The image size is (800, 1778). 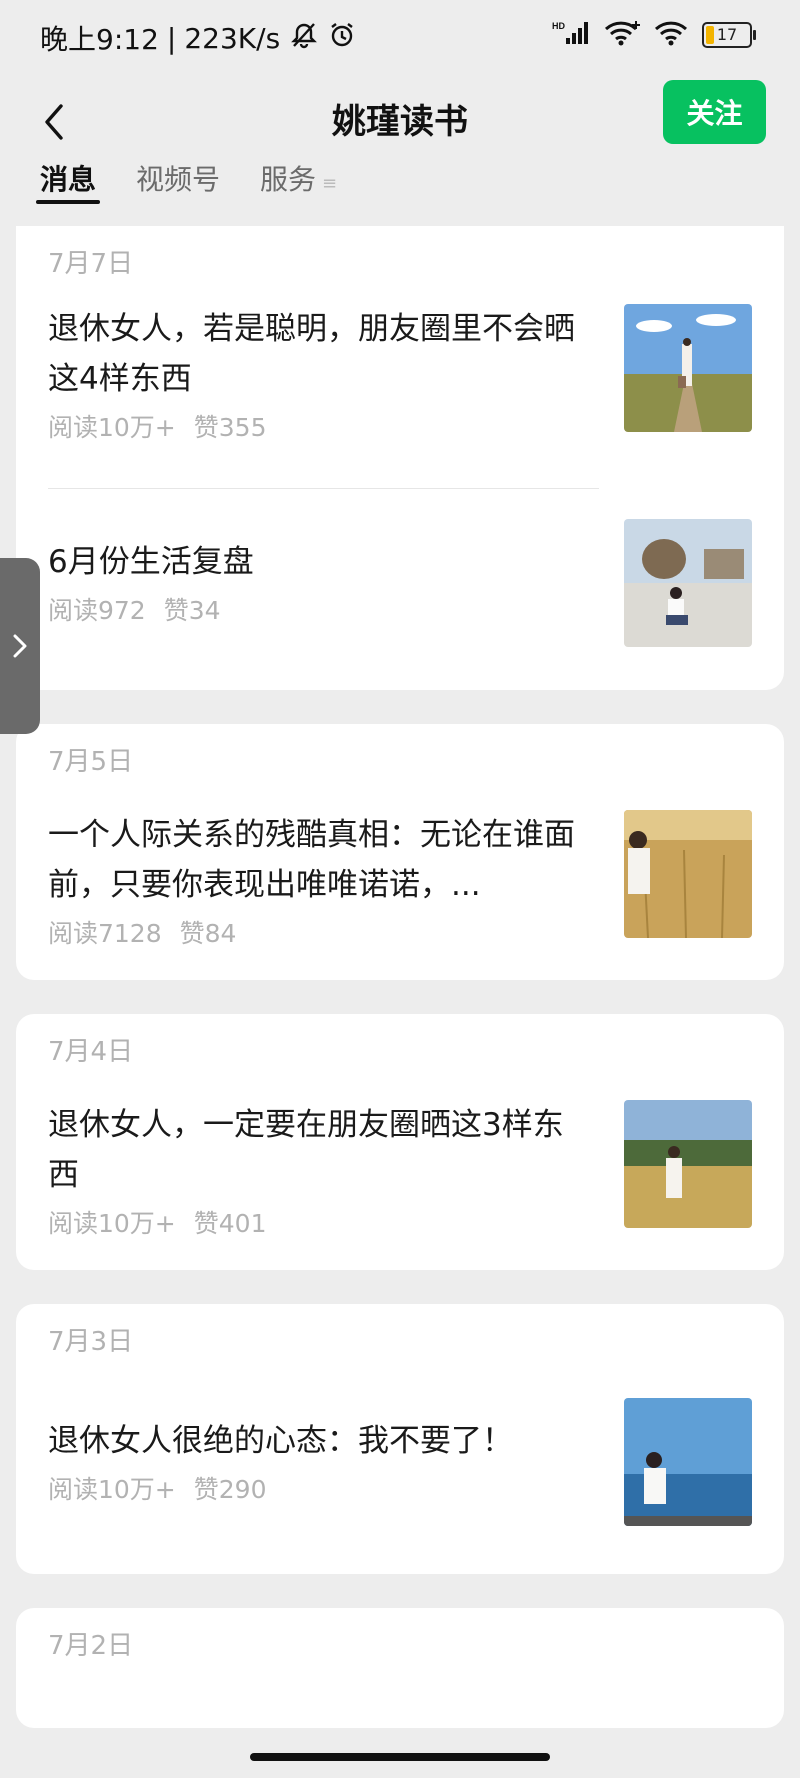 I want to click on read-count: 阅读972, so click(x=97, y=610).